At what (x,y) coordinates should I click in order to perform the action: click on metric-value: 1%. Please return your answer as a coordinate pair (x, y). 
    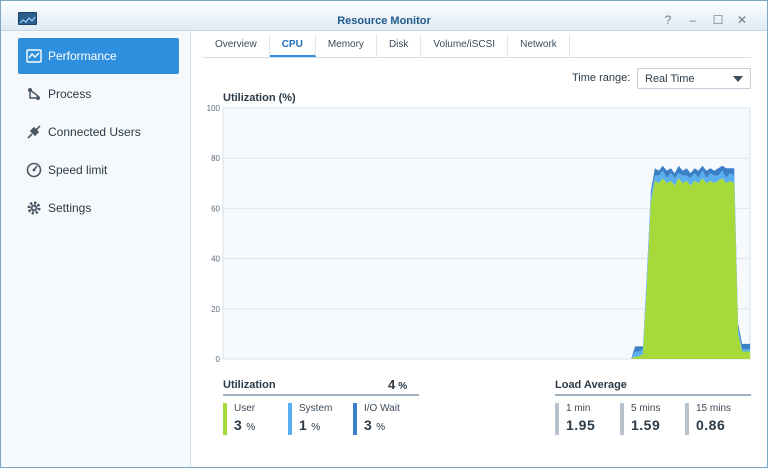
    Looking at the image, I should click on (315, 425).